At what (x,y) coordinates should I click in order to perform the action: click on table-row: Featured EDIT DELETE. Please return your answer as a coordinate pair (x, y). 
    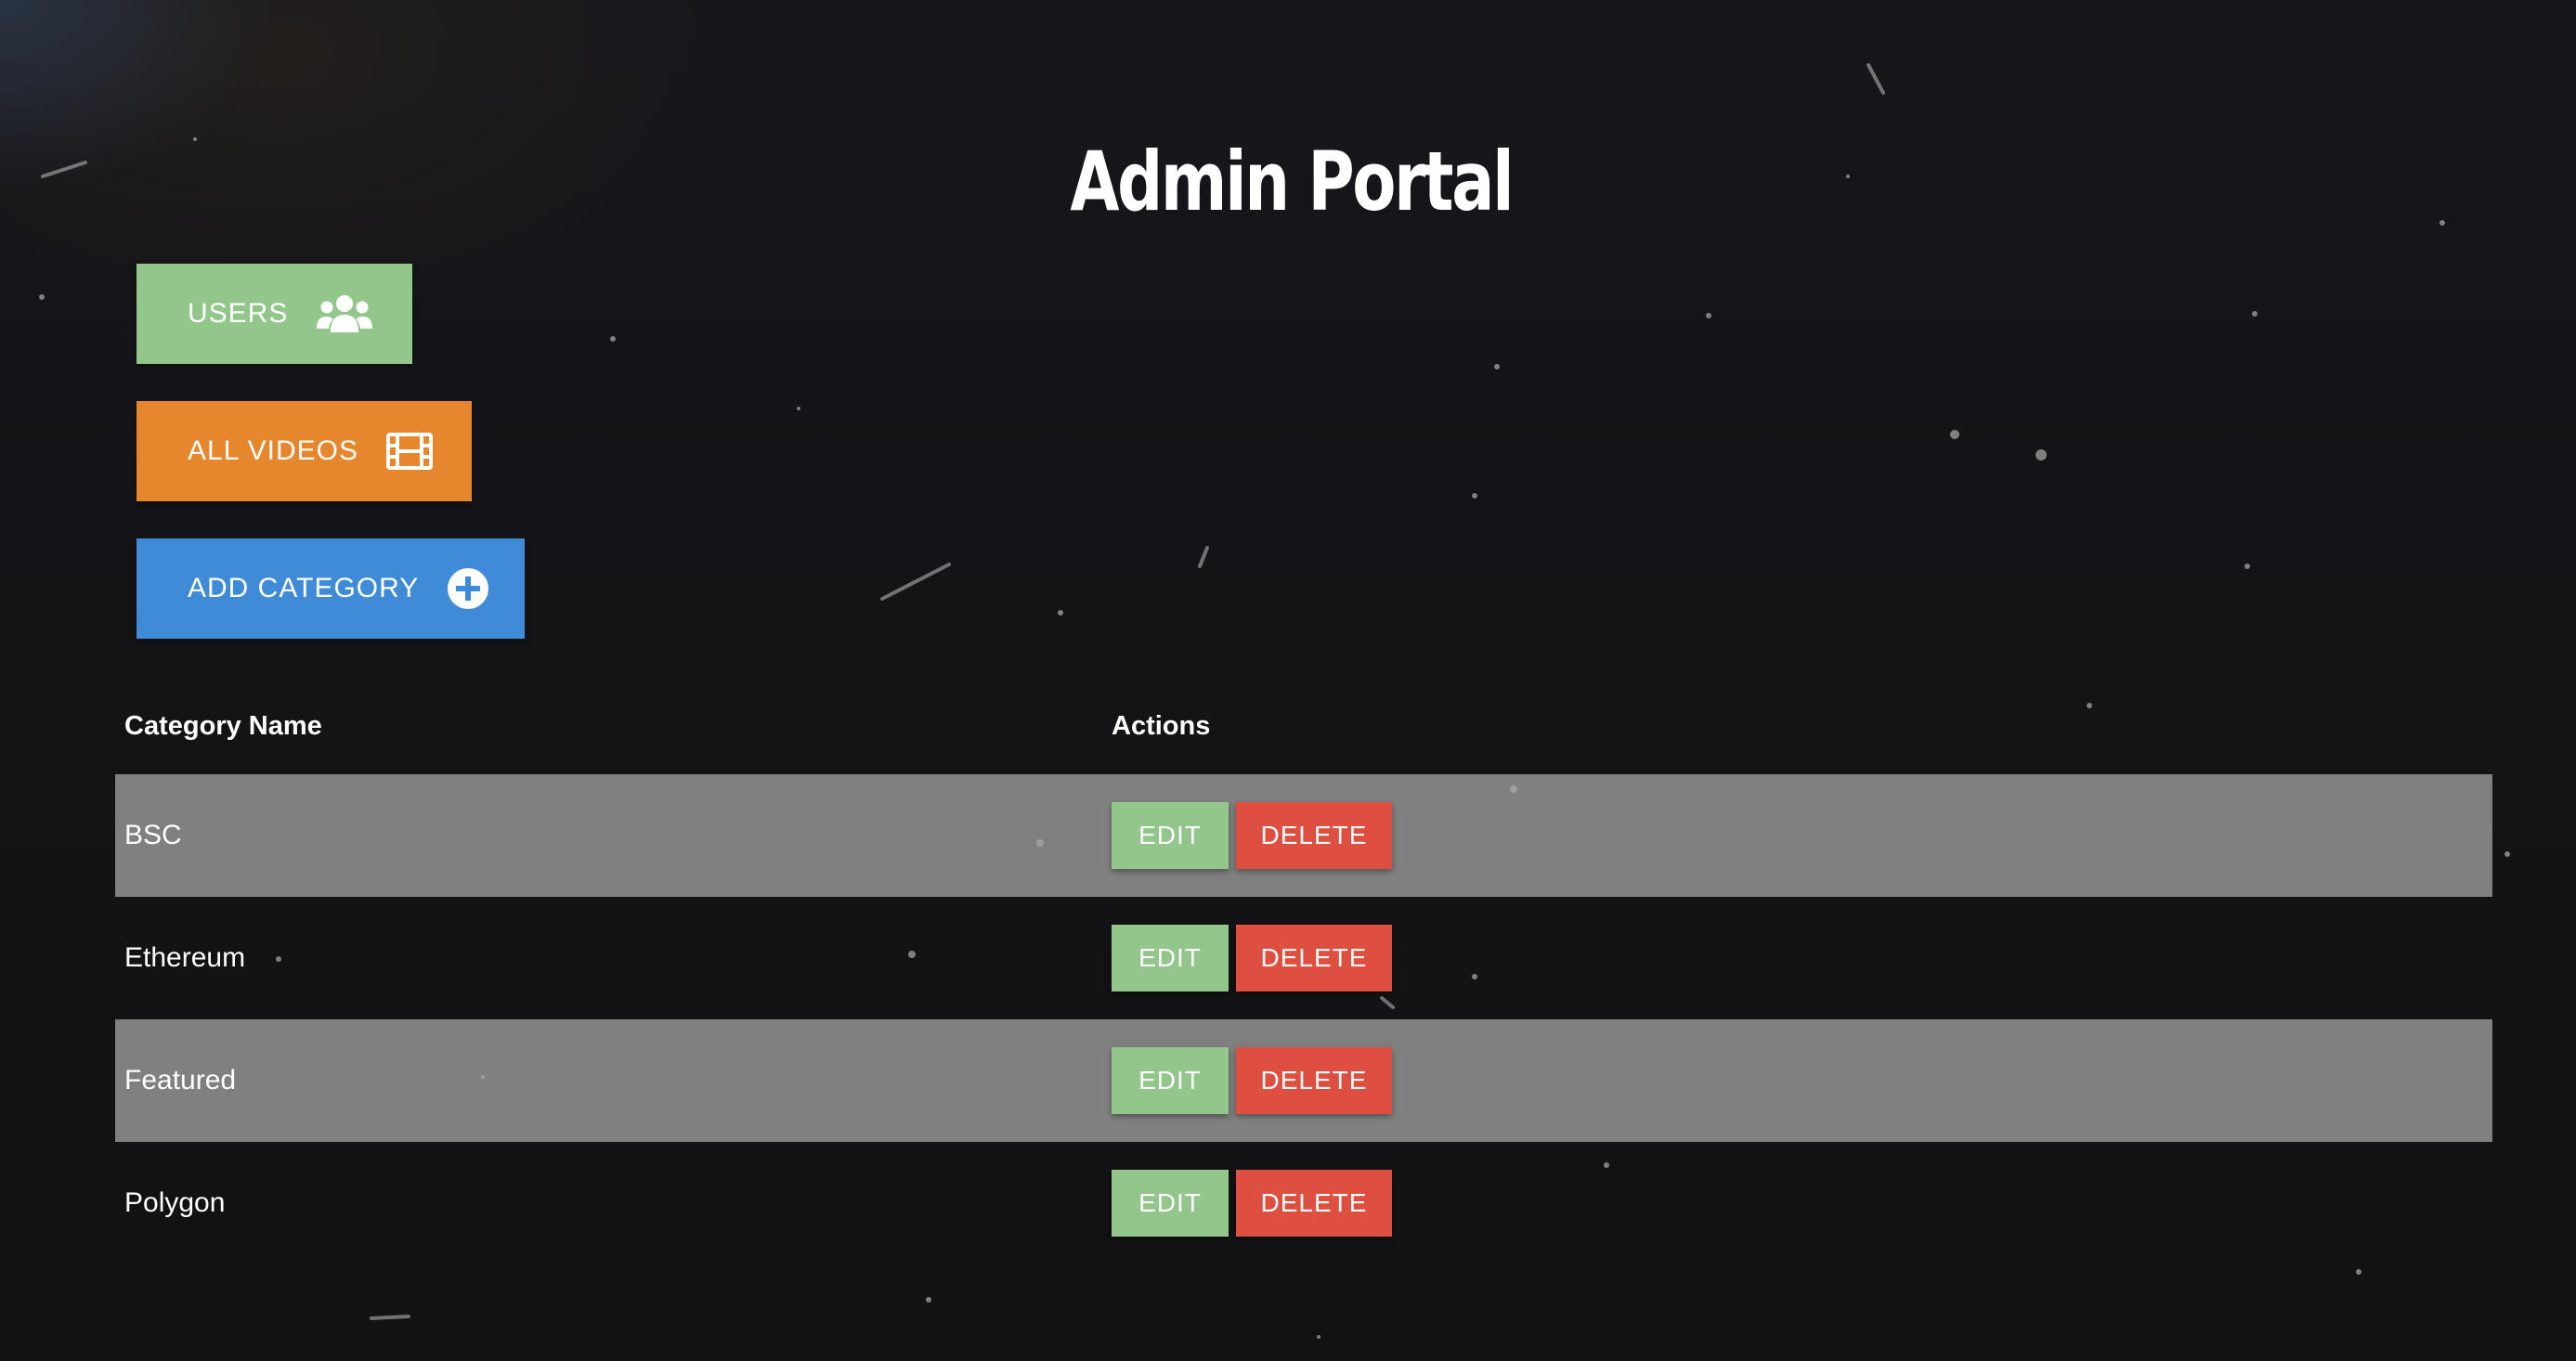
    Looking at the image, I should click on (1304, 1080).